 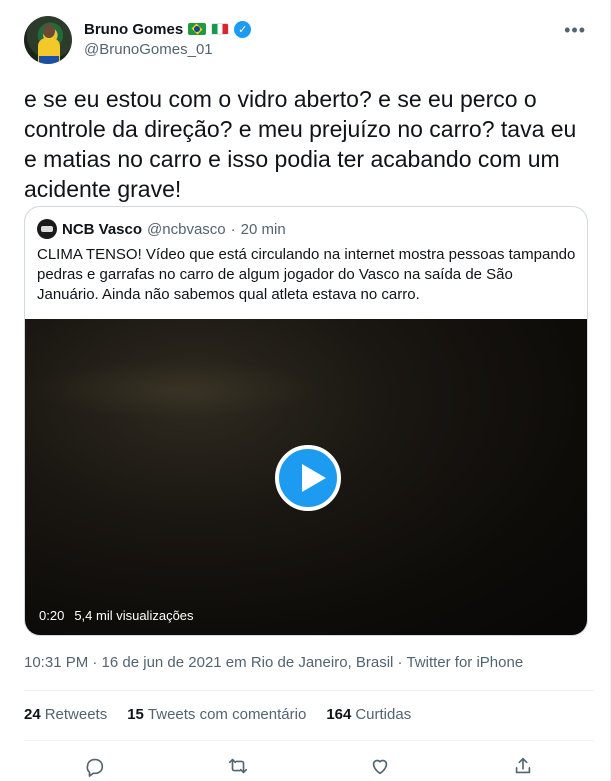 I want to click on likes-label: Curtidas, so click(x=383, y=714).